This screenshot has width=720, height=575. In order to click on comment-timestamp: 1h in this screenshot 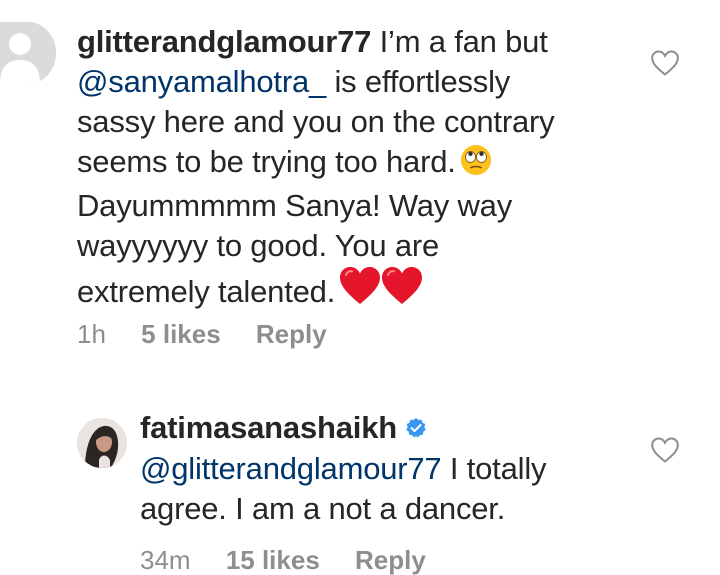, I will do `click(91, 334)`.